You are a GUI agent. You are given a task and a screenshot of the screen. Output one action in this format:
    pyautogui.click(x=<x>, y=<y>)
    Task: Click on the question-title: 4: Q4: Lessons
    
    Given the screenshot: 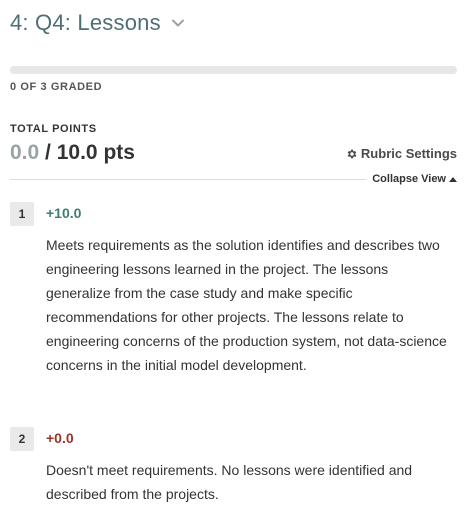 What is the action you would take?
    pyautogui.click(x=85, y=22)
    